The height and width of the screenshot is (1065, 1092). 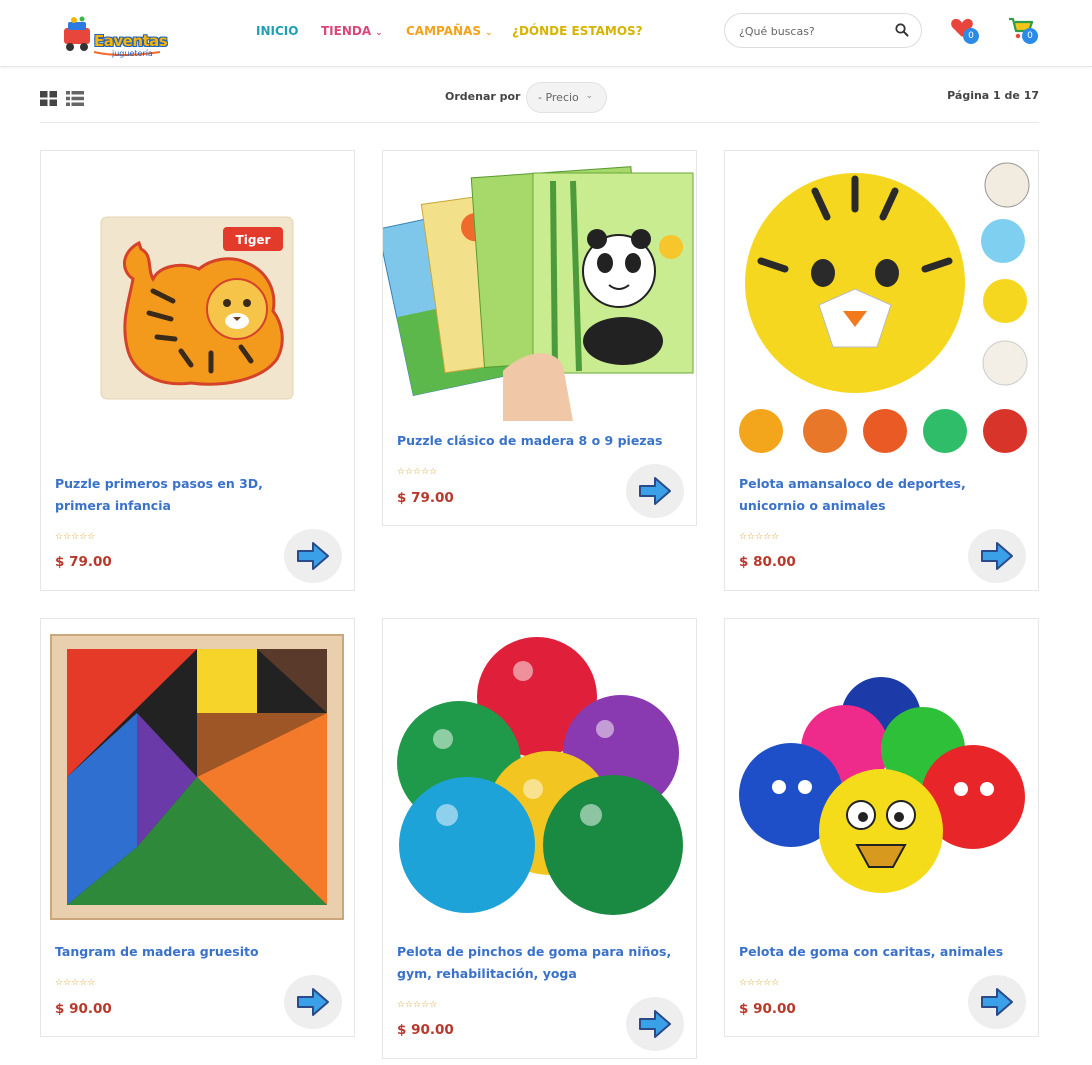 What do you see at coordinates (558, 97) in the screenshot?
I see `sort-select-value: - Precio` at bounding box center [558, 97].